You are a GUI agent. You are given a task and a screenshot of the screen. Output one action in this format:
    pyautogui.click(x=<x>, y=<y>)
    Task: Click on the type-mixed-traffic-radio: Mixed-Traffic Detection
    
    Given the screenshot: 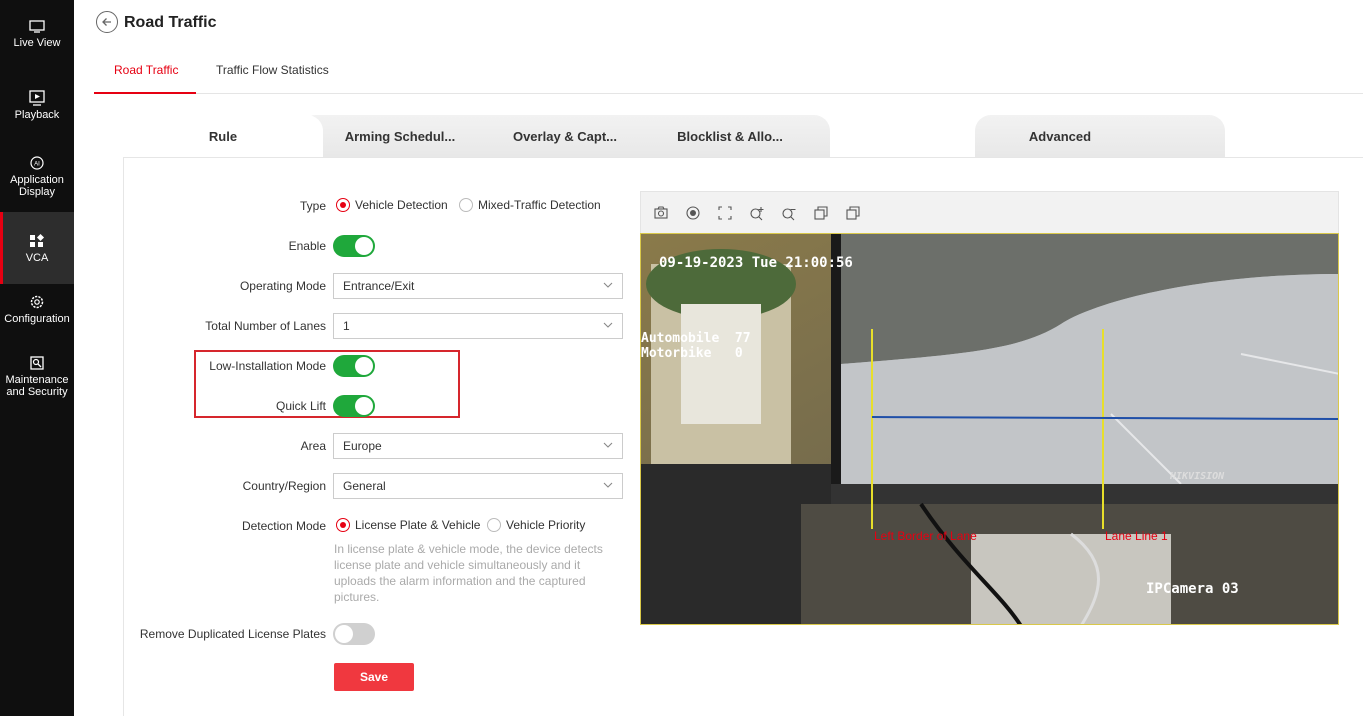 What is the action you would take?
    pyautogui.click(x=530, y=205)
    